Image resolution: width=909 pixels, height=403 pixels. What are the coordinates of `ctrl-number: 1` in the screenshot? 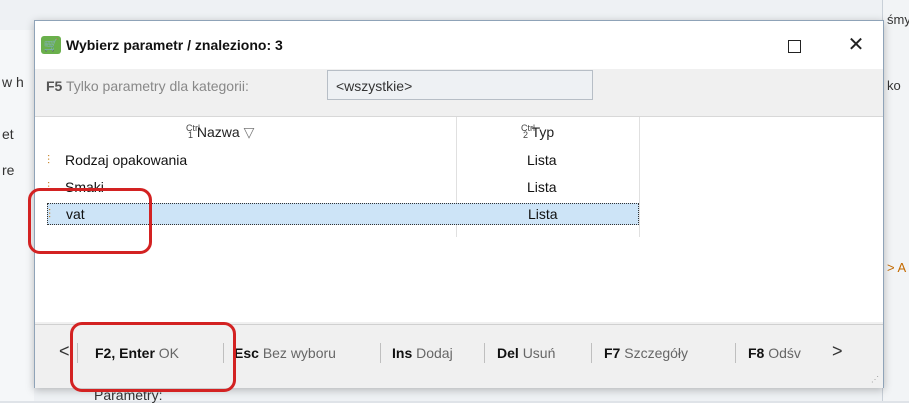 It's located at (191, 135).